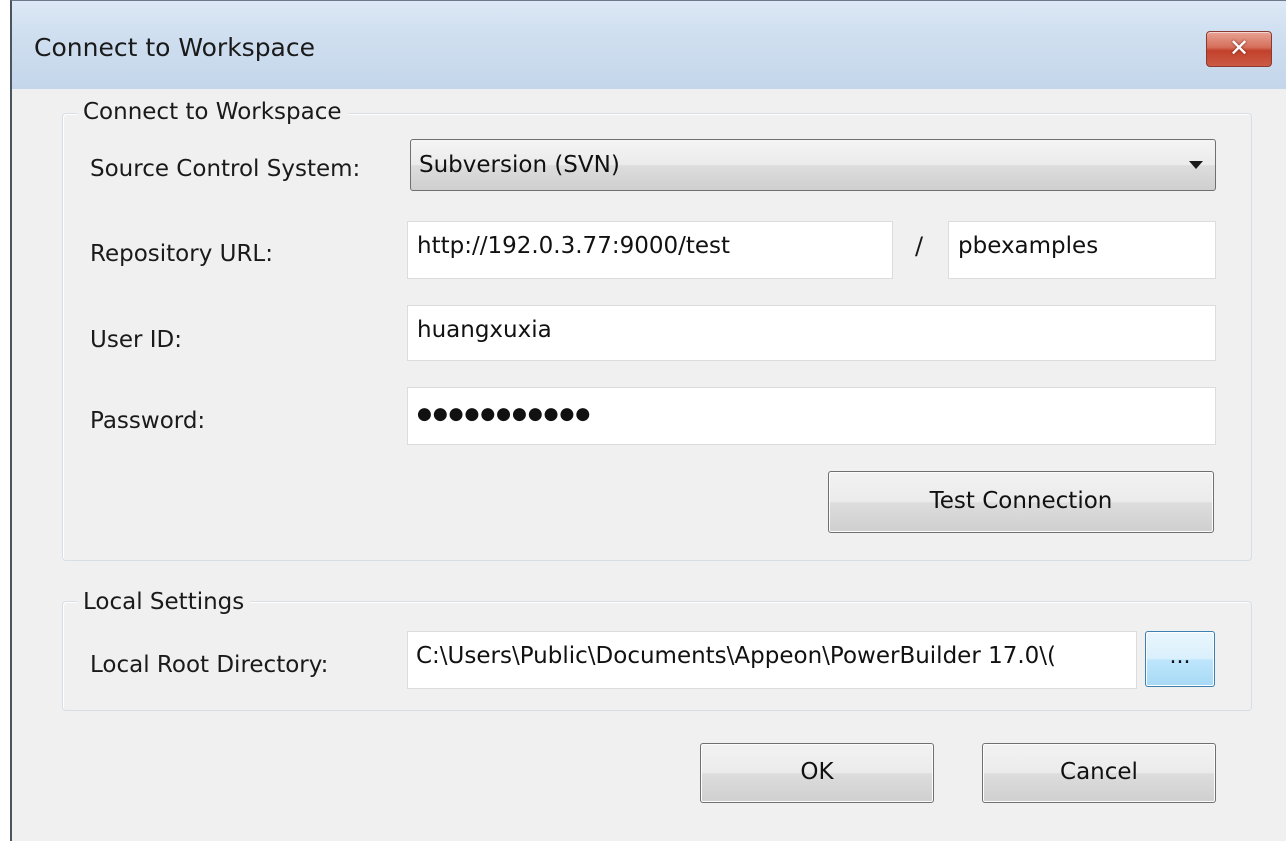 The height and width of the screenshot is (841, 1286). Describe the element at coordinates (212, 112) in the screenshot. I see `workspace-group-legend: Connect to Workspace` at that location.